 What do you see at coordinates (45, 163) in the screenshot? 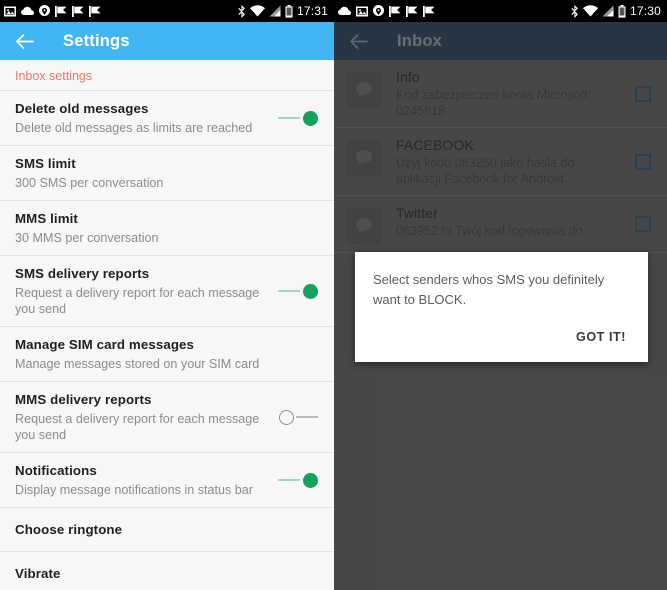
I see `setting-title: SMS limit` at bounding box center [45, 163].